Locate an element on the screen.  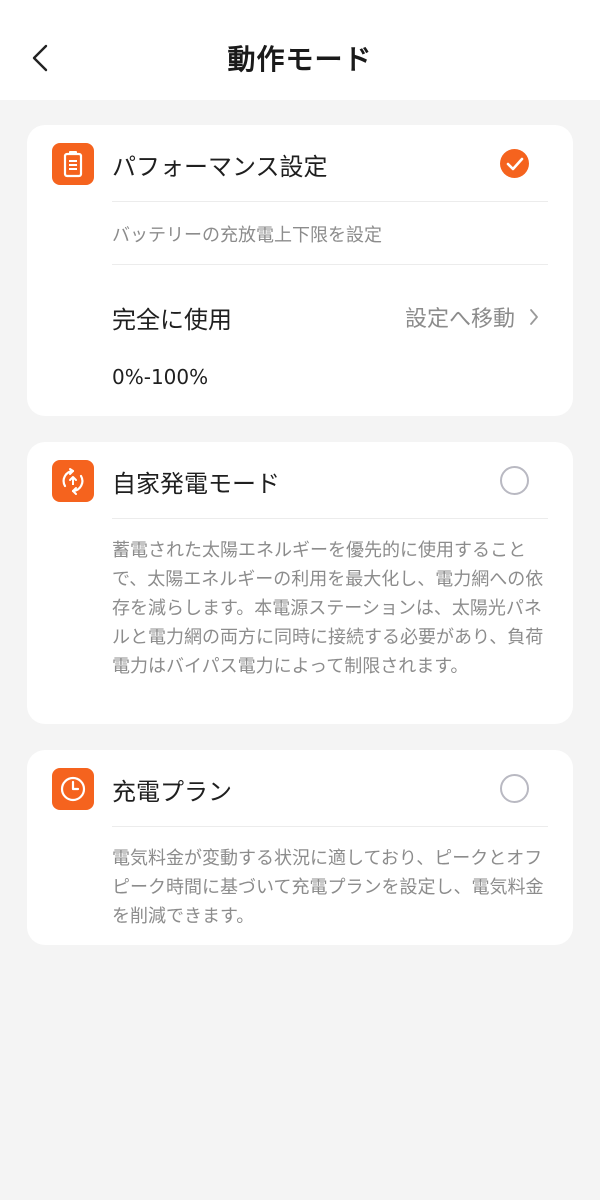
mode-title: 自家発電モード is located at coordinates (196, 484).